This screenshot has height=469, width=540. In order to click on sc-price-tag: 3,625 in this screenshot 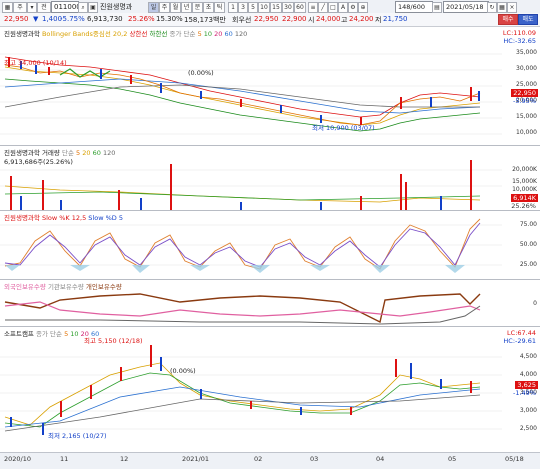, I will do `click(526, 385)`.